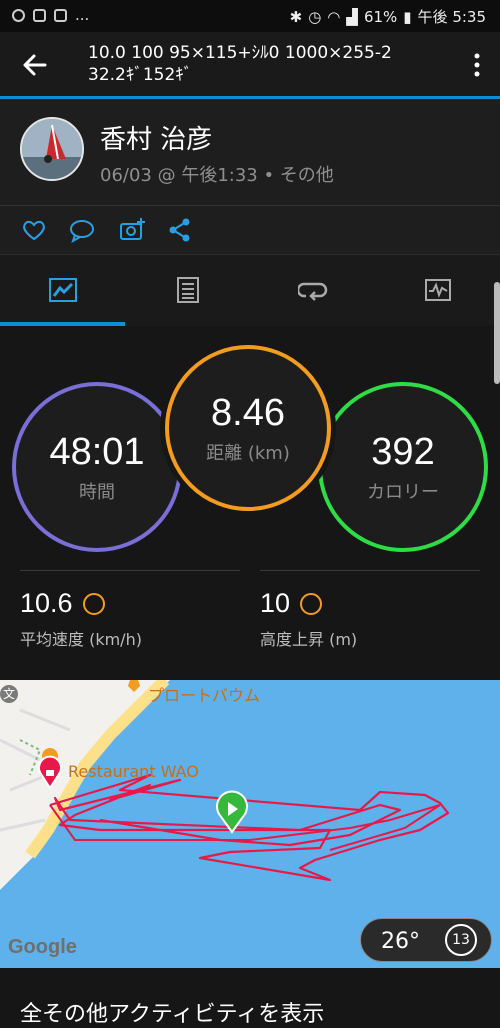 This screenshot has width=500, height=1028. What do you see at coordinates (250, 16) in the screenshot?
I see `status-bar: ... ✱ ◷ ◠ ▟ 61% ▮ 午後 5:35` at bounding box center [250, 16].